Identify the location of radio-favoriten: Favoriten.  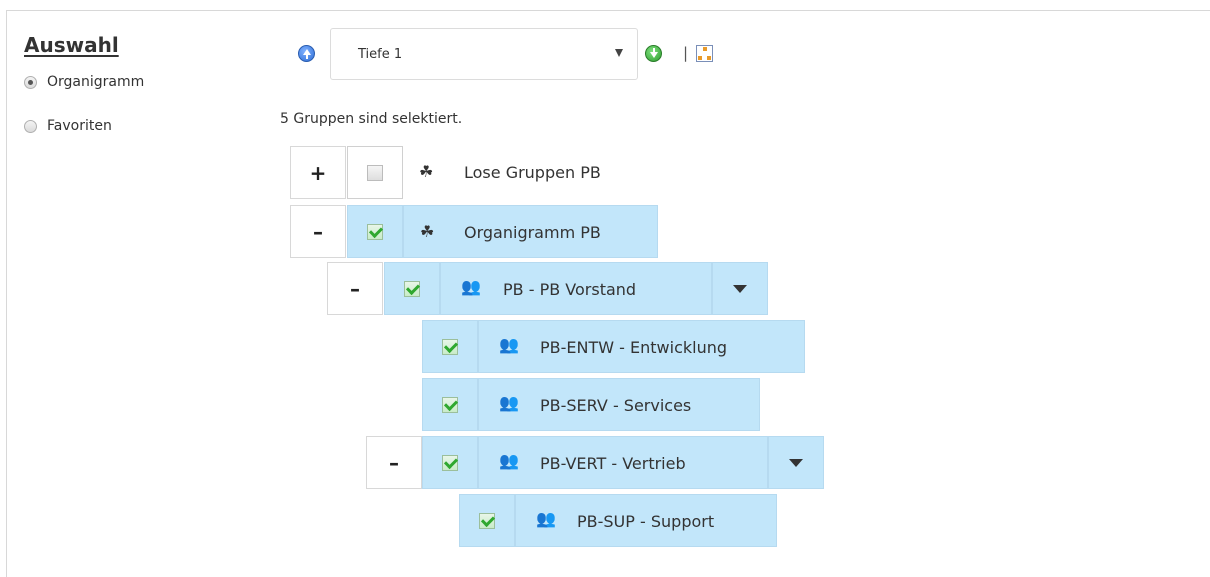
(68, 126).